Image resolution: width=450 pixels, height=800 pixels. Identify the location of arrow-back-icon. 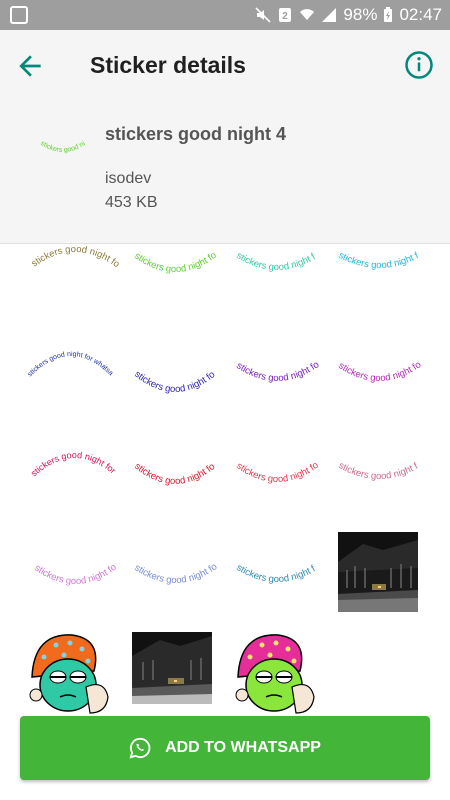
(30, 66).